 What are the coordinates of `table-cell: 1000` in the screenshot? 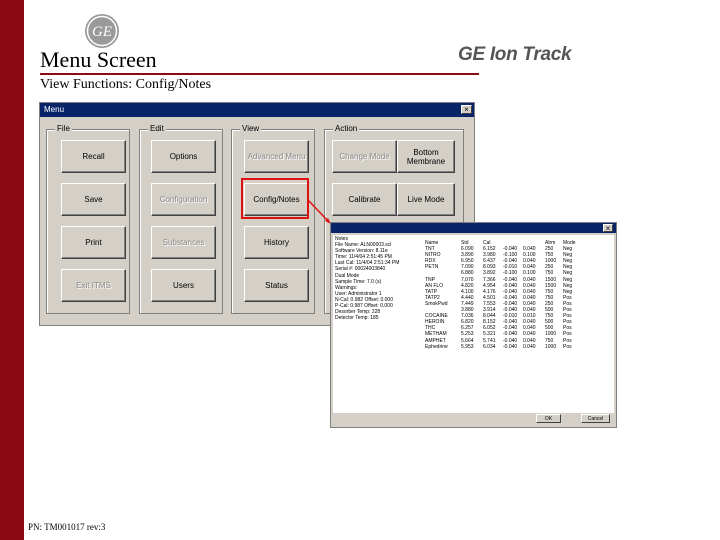 It's located at (551, 346).